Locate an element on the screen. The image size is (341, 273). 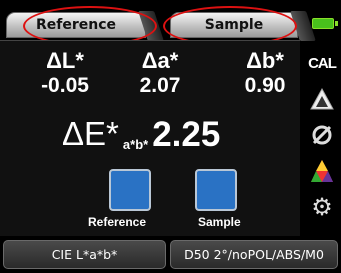
delta-a-value: 2.07 is located at coordinates (160, 85).